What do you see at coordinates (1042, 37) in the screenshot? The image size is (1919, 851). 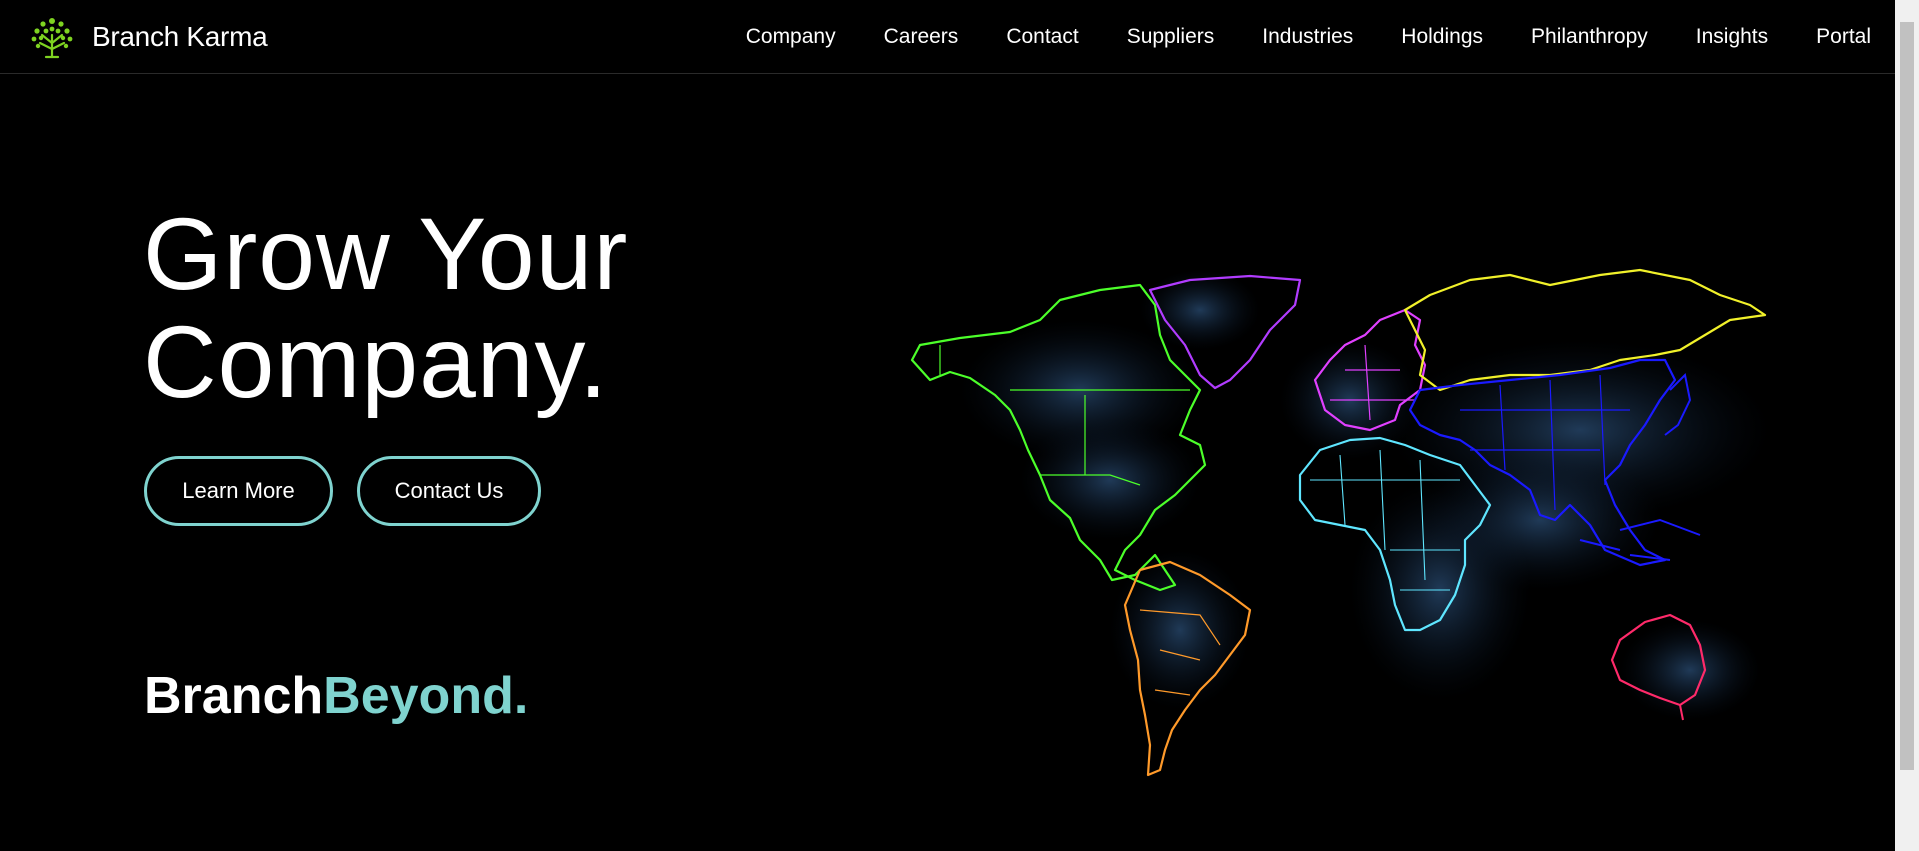 I see `nav-item-contact: Contact` at bounding box center [1042, 37].